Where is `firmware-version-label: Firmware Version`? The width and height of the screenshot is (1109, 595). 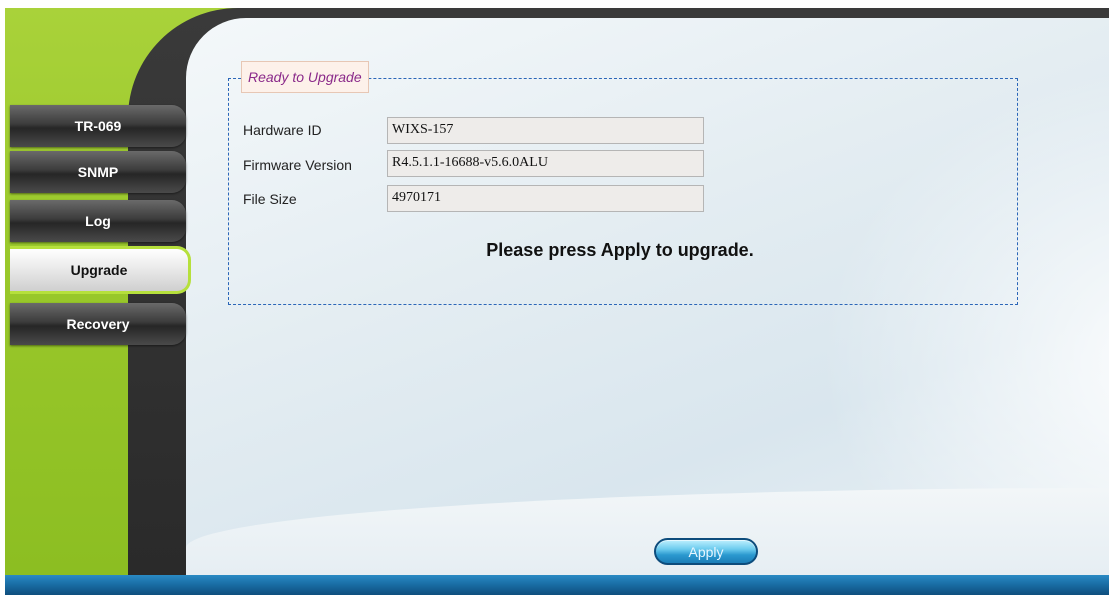
firmware-version-label: Firmware Version is located at coordinates (297, 165).